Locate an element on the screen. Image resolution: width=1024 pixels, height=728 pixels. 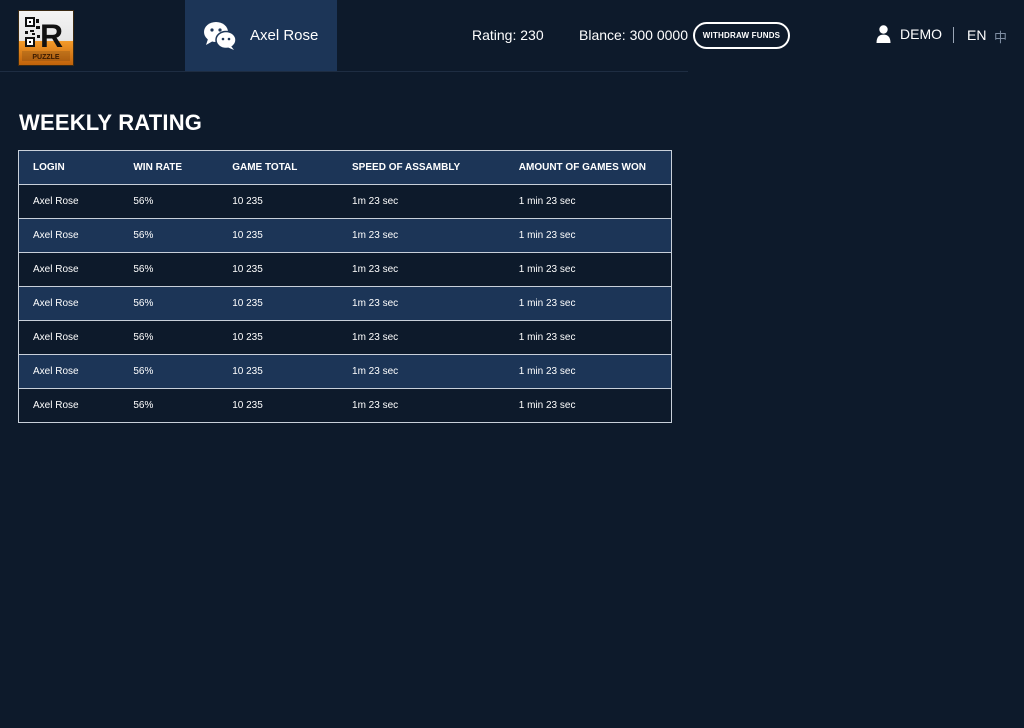
rating-value: Rating: 230 is located at coordinates (508, 35).